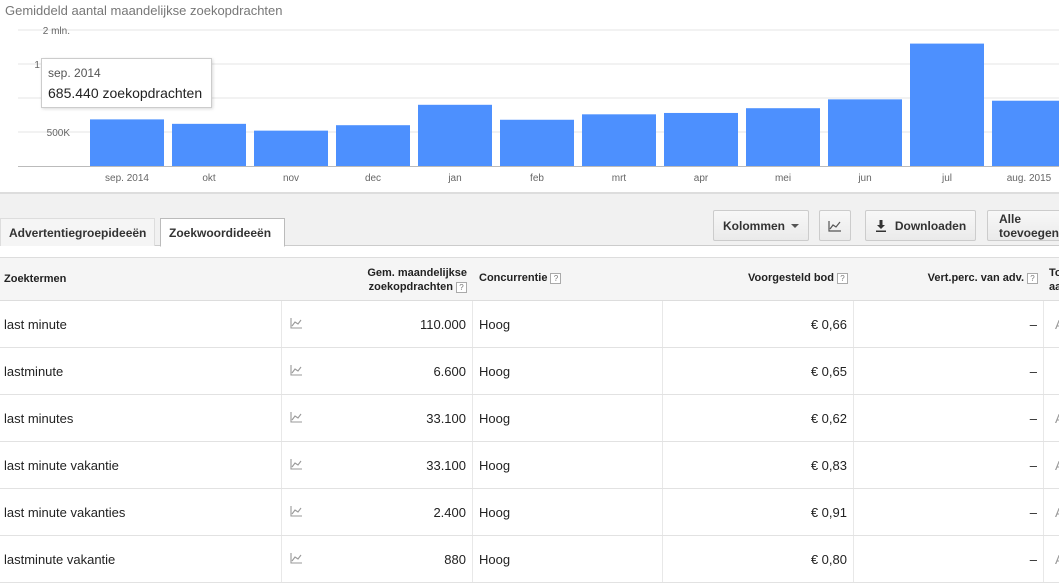 The width and height of the screenshot is (1059, 585). What do you see at coordinates (880, 225) in the screenshot?
I see `download-icon` at bounding box center [880, 225].